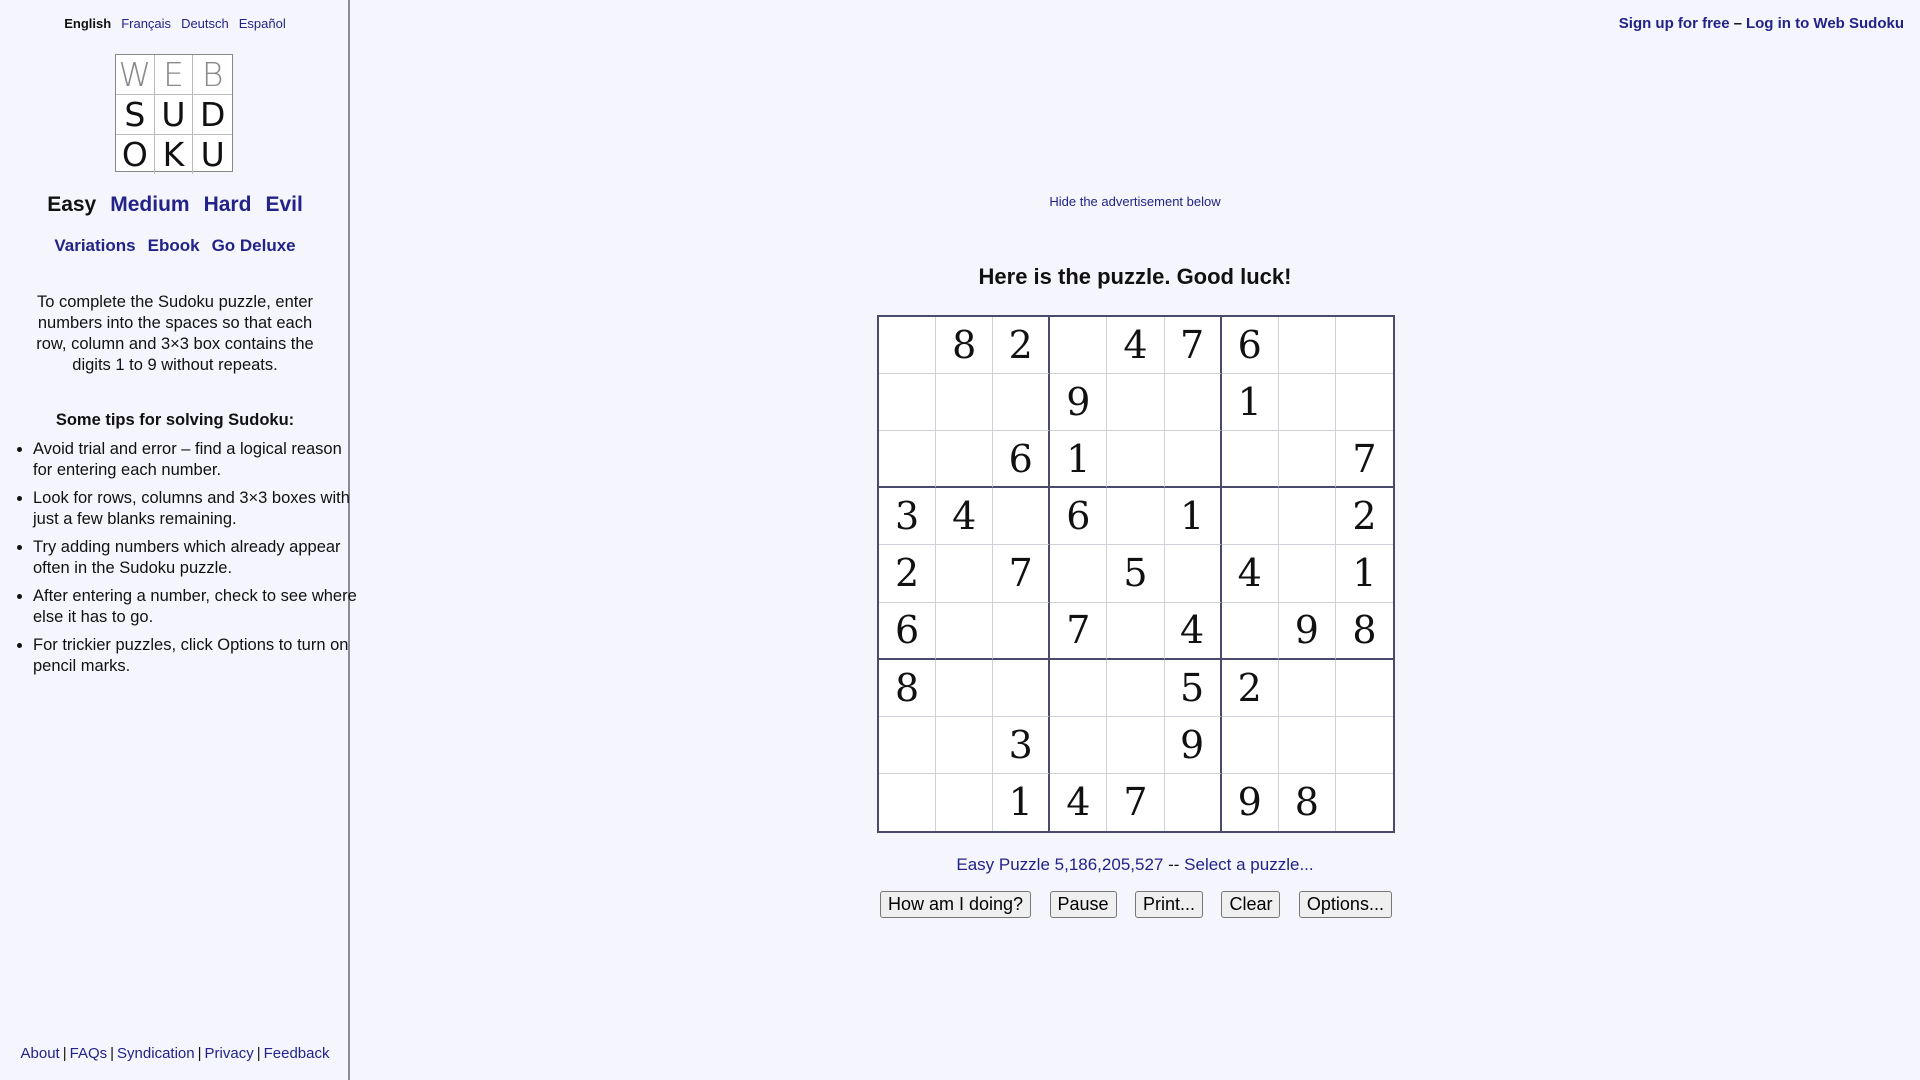 The height and width of the screenshot is (1080, 1920). What do you see at coordinates (156, 1053) in the screenshot?
I see `footer-link-syndication: Syndication` at bounding box center [156, 1053].